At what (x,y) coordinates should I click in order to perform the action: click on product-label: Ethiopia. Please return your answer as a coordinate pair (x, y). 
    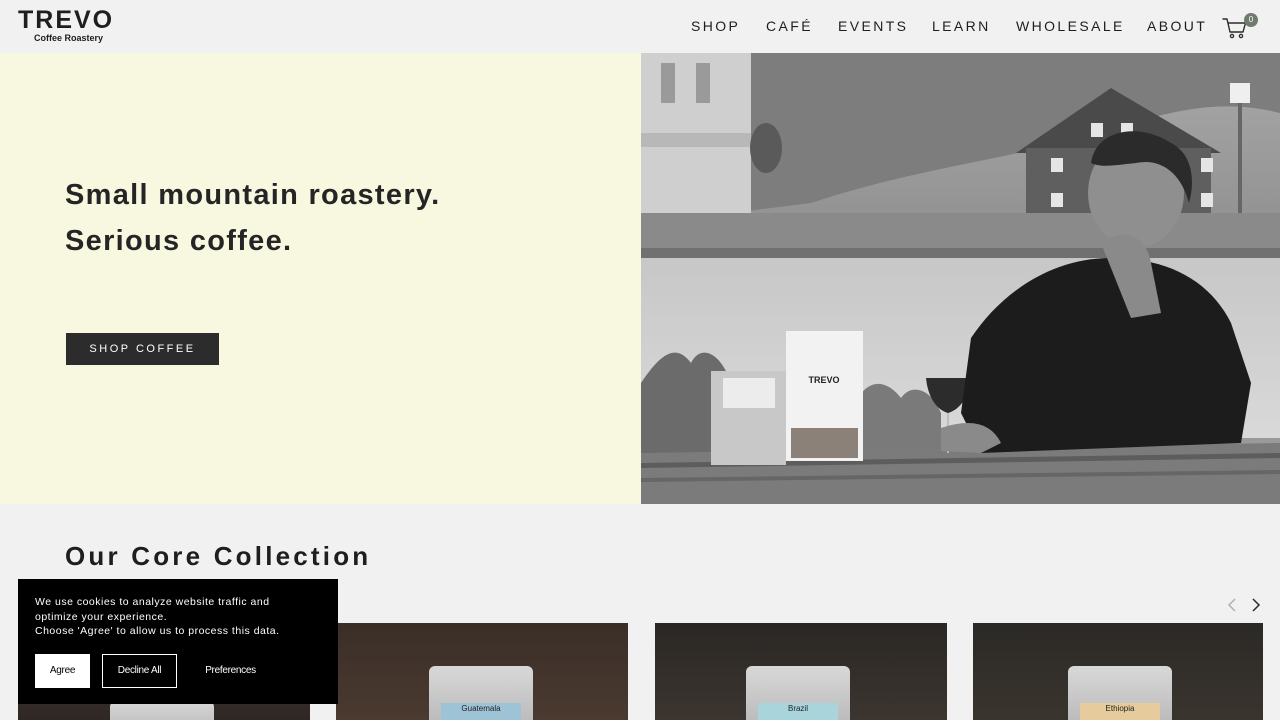
    Looking at the image, I should click on (1120, 711).